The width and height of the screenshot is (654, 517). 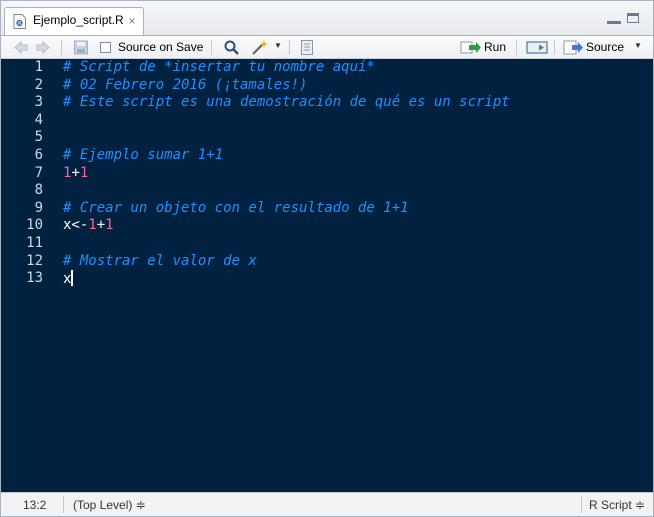 I want to click on tab-strip: R Ejemplo_script.R ×, so click(x=327, y=18).